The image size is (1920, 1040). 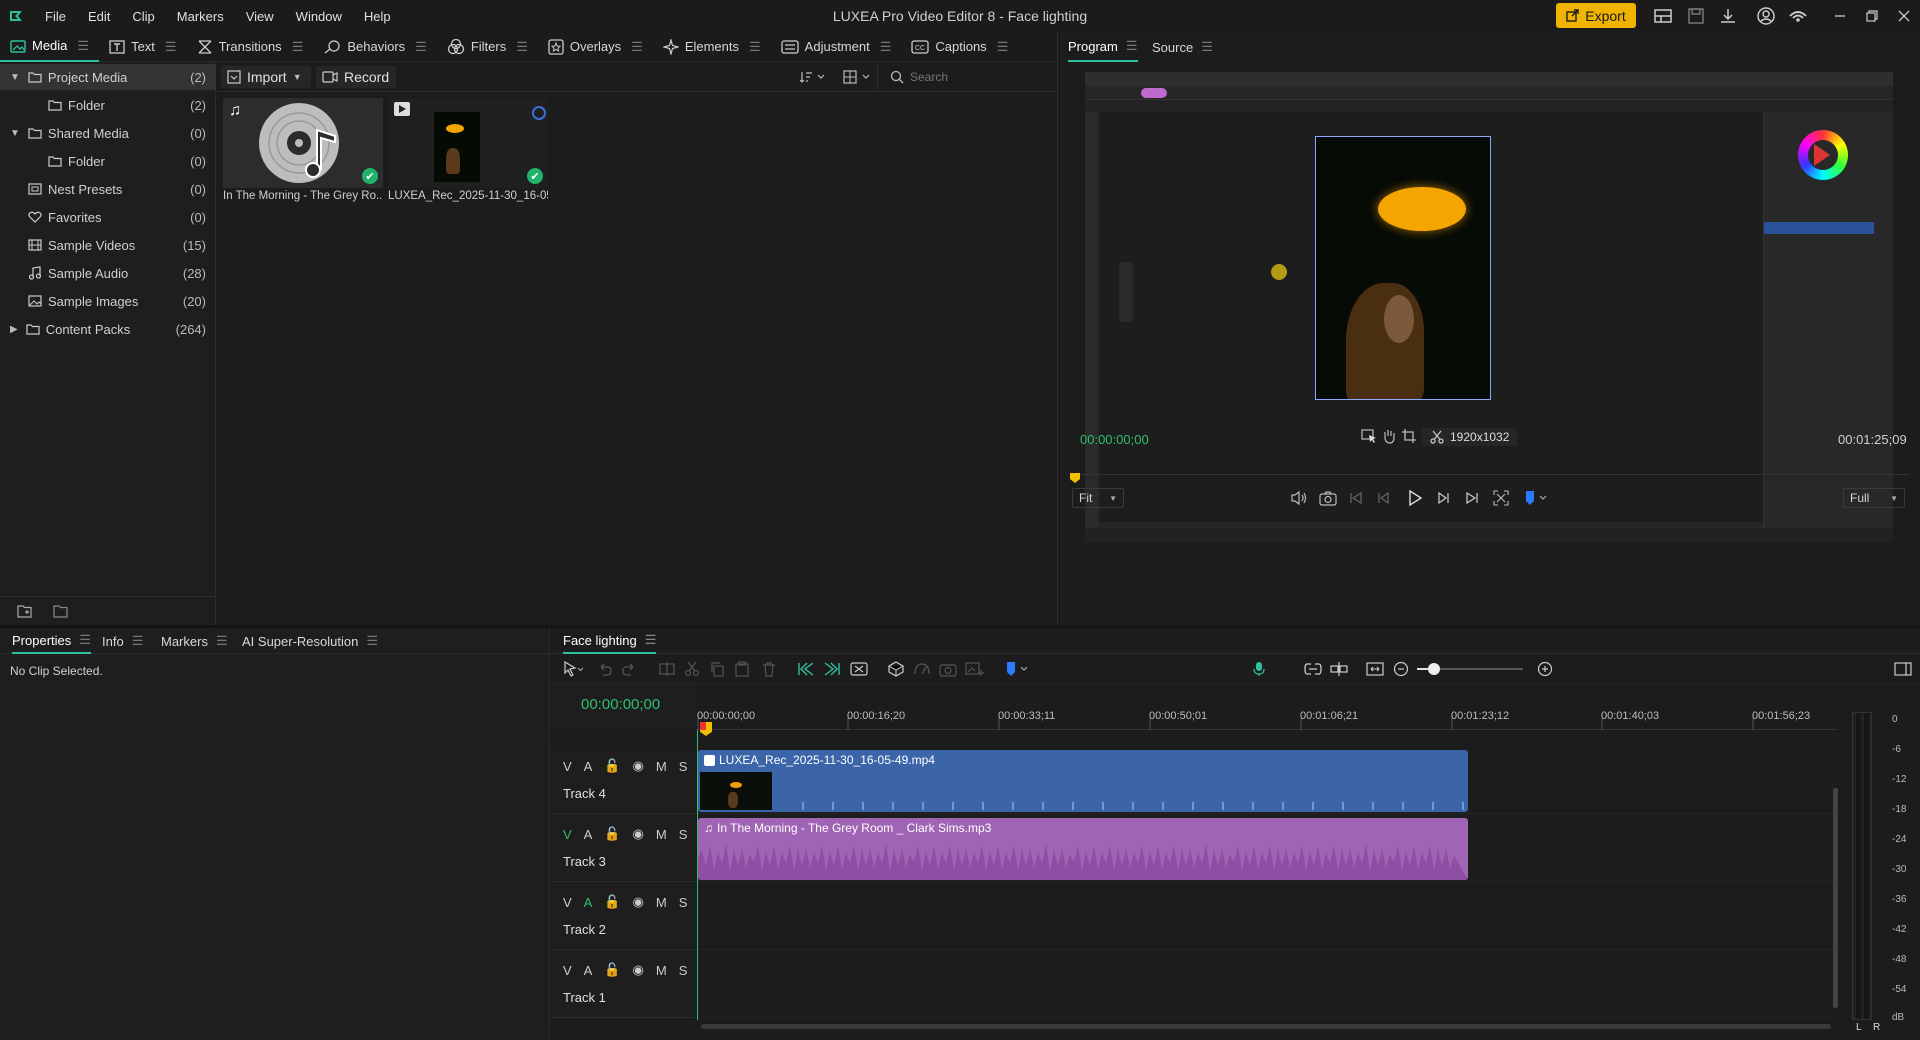 I want to click on tree-content-packs: ▶ Content Packs (264), so click(x=108, y=329).